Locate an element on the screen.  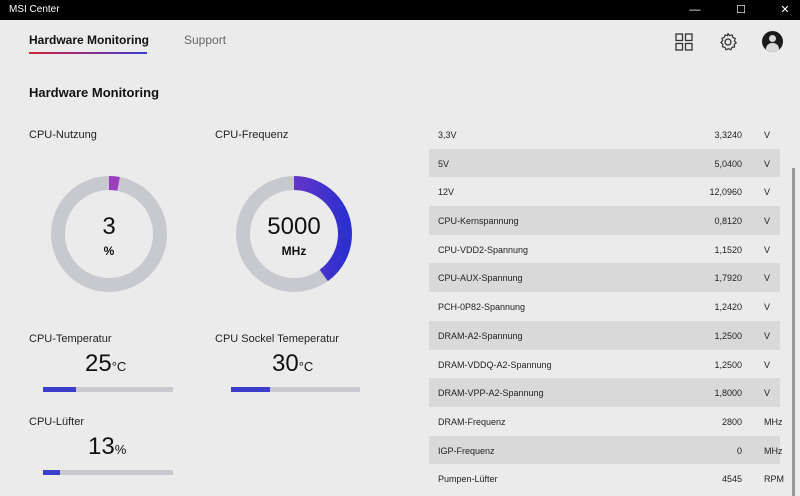
close-button: ✕ is located at coordinates (785, 10).